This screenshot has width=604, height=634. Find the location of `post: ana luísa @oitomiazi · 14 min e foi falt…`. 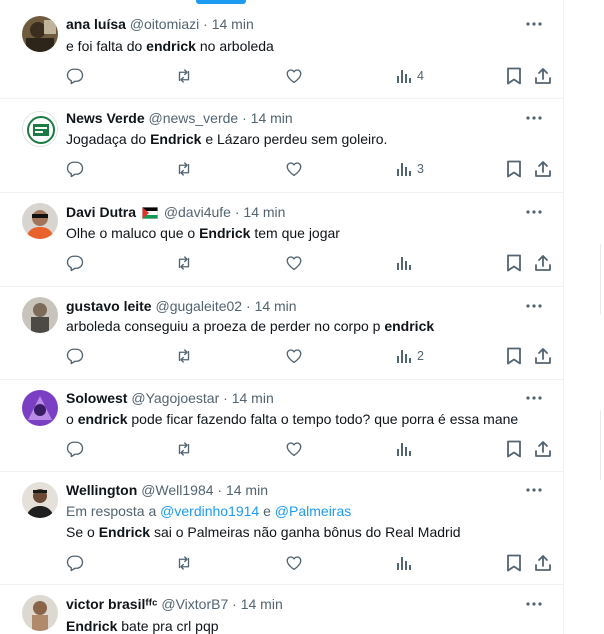

post: ana luísa @oitomiazi · 14 min e foi falt… is located at coordinates (281, 49).